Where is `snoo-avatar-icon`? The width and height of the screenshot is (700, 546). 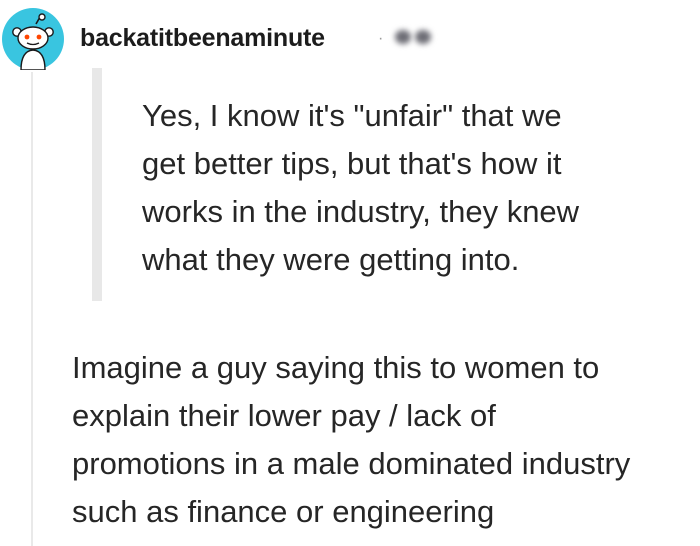
snoo-avatar-icon is located at coordinates (33, 39).